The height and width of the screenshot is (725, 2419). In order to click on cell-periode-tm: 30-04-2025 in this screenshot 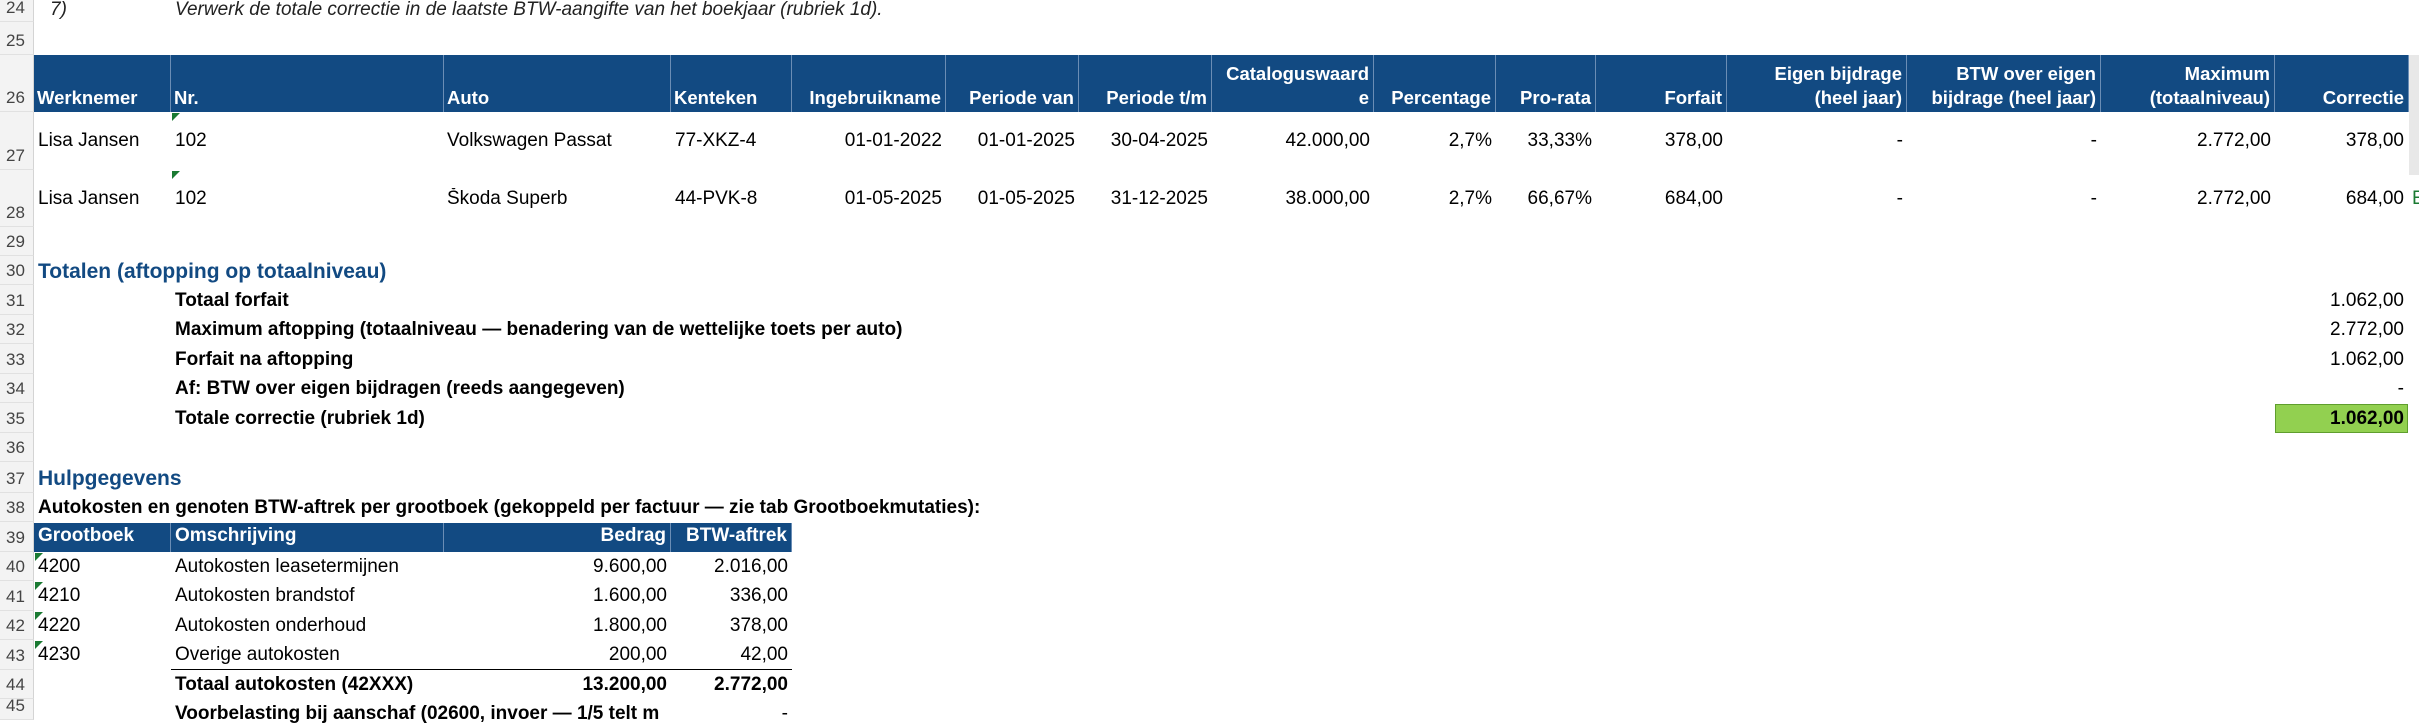, I will do `click(1143, 141)`.